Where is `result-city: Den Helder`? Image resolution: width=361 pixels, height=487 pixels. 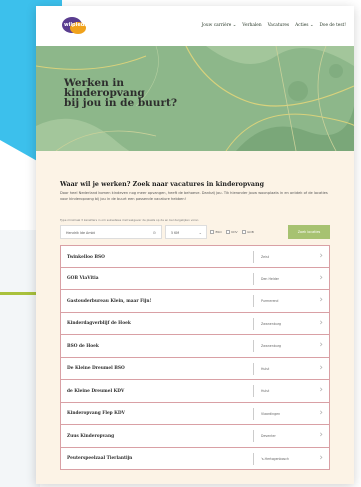 result-city: Den Helder is located at coordinates (270, 278).